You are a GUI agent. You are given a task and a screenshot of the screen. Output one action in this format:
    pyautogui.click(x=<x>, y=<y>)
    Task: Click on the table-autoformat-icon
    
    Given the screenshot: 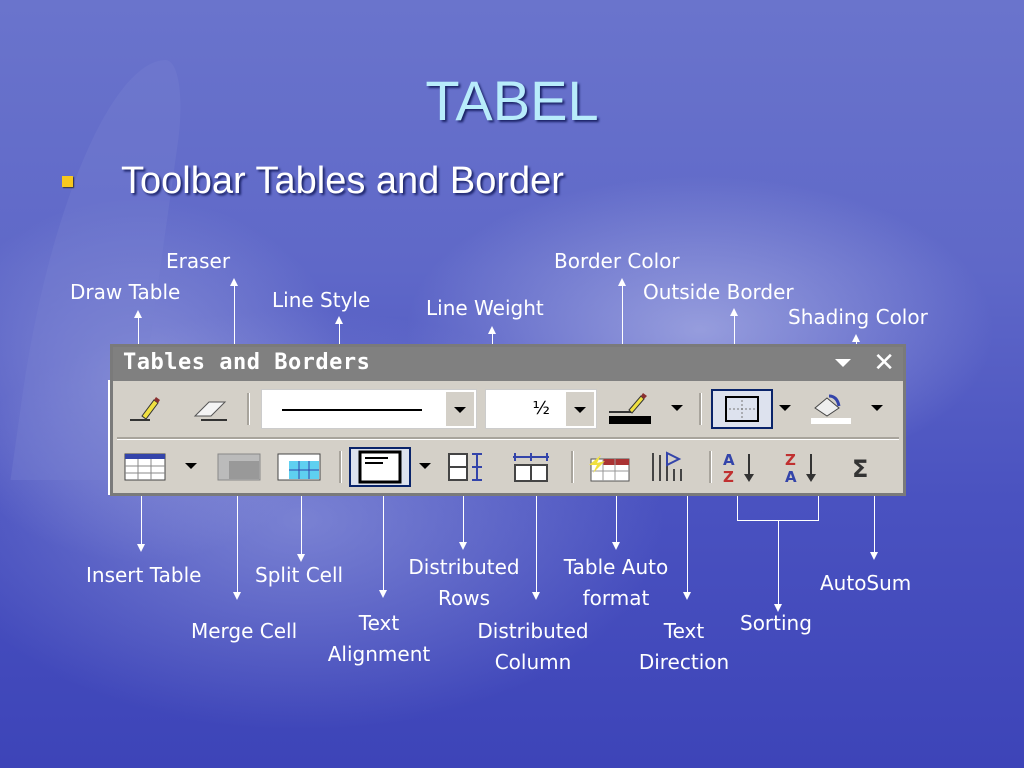 What is the action you would take?
    pyautogui.click(x=609, y=468)
    